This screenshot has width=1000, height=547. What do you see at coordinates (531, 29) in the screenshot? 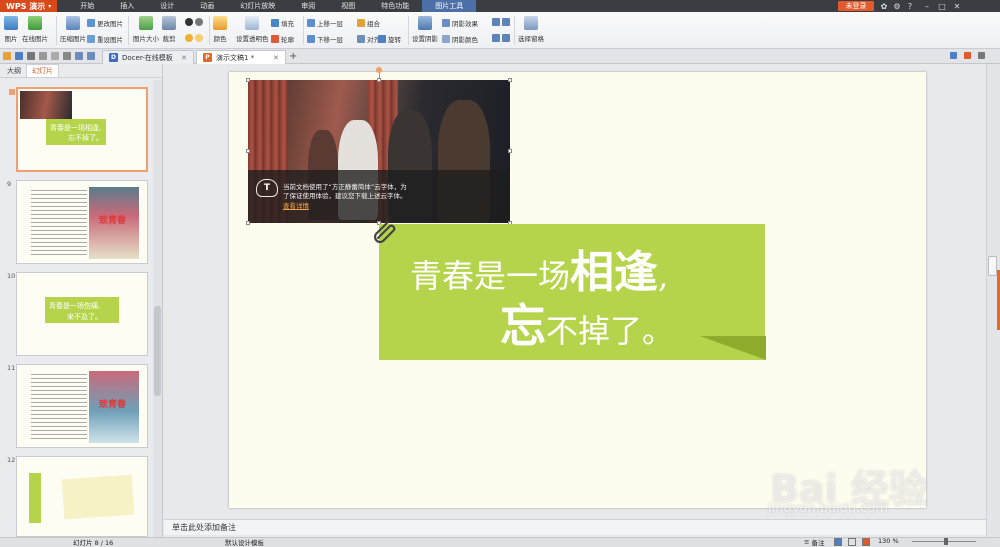
I see `selection-pane-button: 选择窗格` at bounding box center [531, 29].